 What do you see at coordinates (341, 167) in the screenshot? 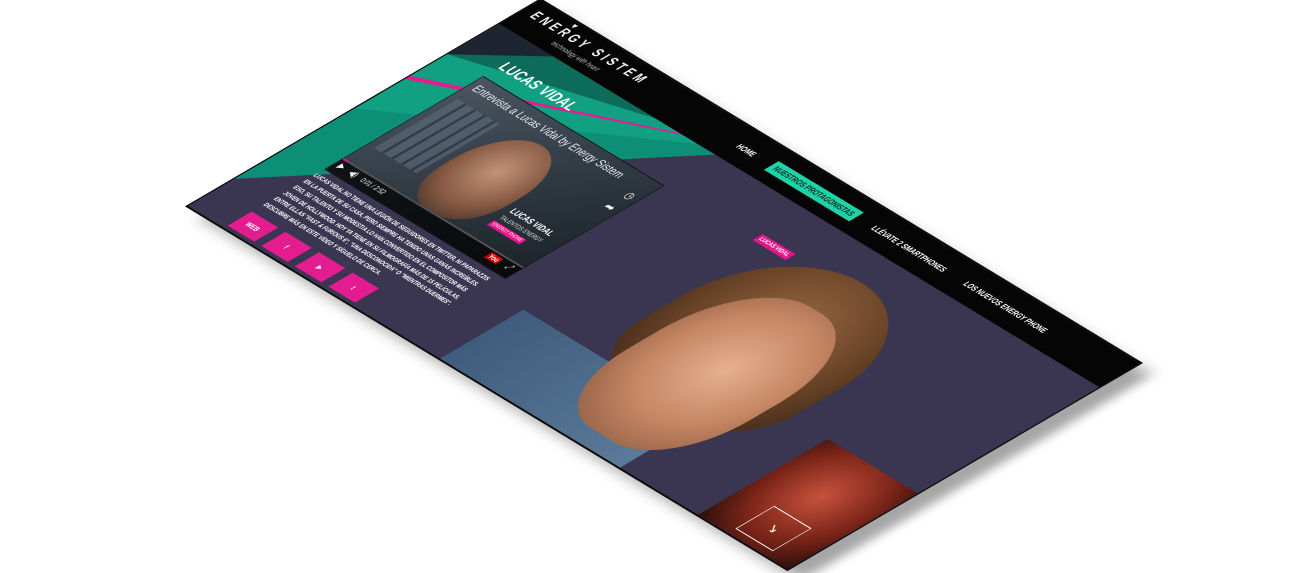
I see `play-icon: ▶` at bounding box center [341, 167].